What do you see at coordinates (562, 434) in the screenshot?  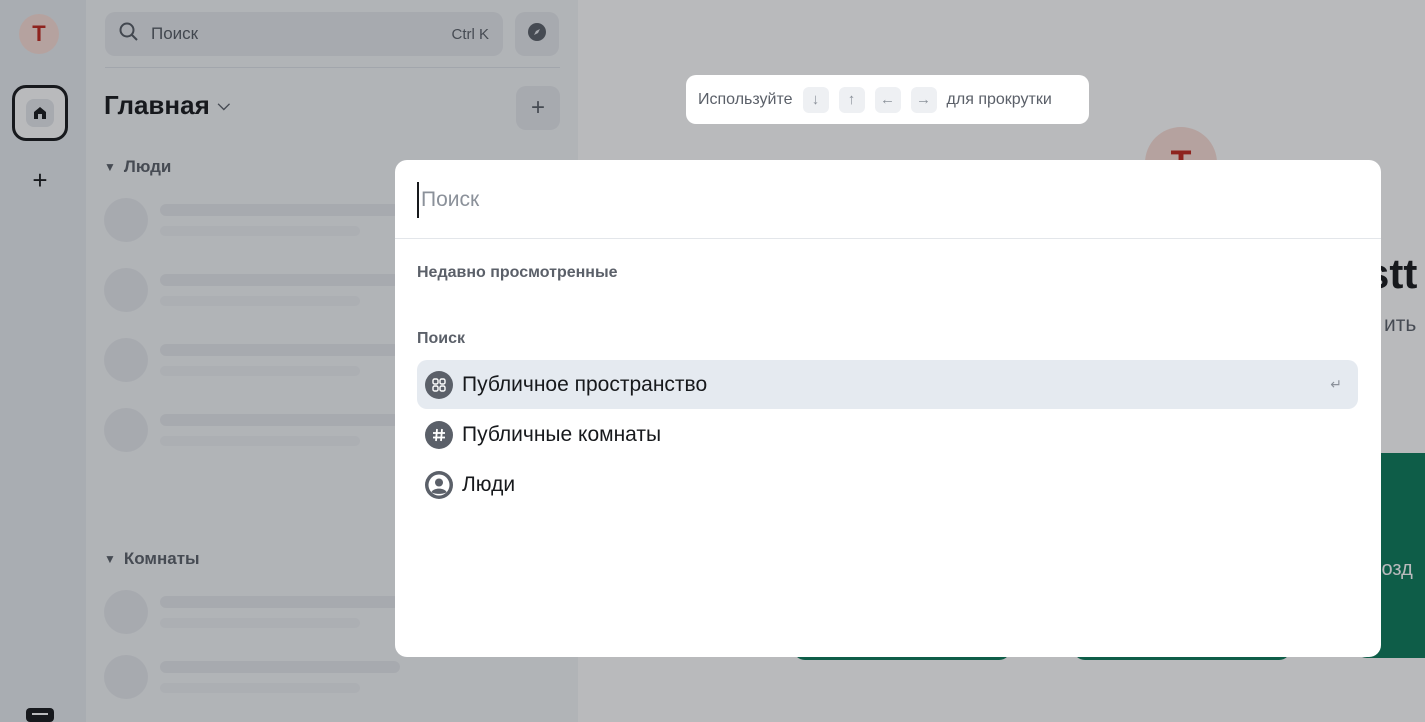 I see `option-label: Публичные комнаты` at bounding box center [562, 434].